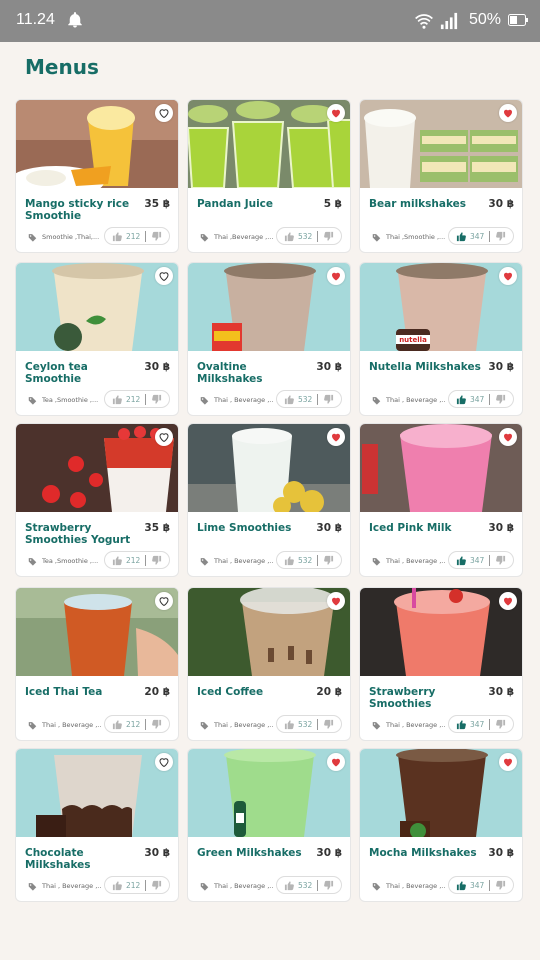 The width and height of the screenshot is (540, 960). What do you see at coordinates (64, 692) in the screenshot?
I see `menu-item-name: Iced Thai Tea` at bounding box center [64, 692].